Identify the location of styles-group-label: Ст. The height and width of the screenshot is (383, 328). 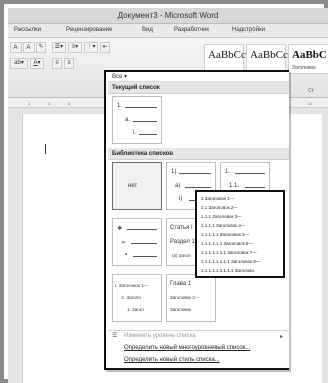
(311, 91).